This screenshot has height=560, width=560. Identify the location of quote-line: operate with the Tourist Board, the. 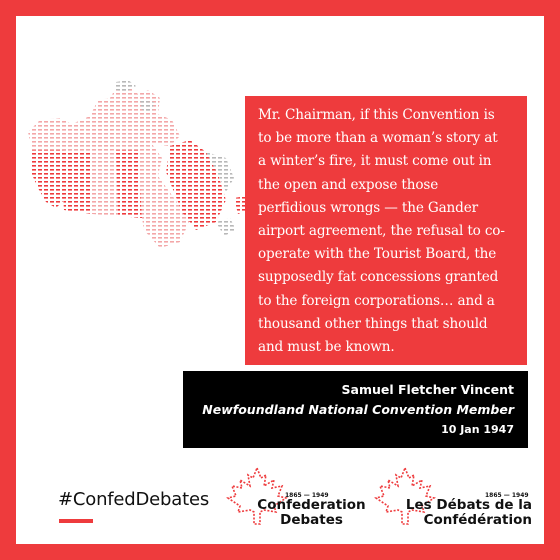
(377, 254).